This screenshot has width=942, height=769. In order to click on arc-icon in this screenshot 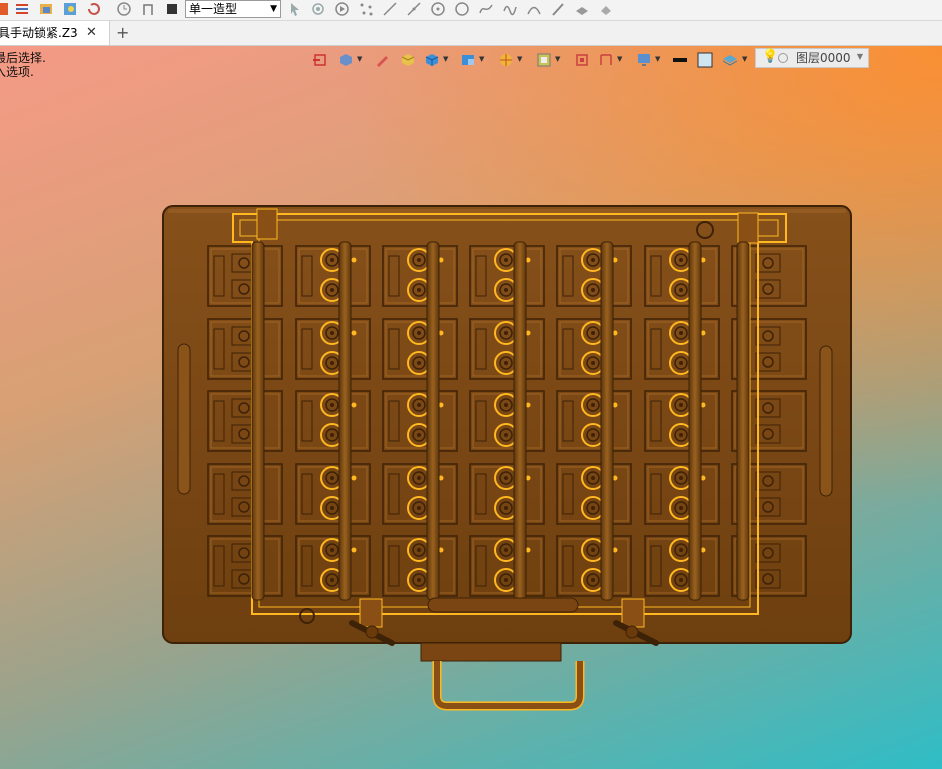, I will do `click(534, 9)`.